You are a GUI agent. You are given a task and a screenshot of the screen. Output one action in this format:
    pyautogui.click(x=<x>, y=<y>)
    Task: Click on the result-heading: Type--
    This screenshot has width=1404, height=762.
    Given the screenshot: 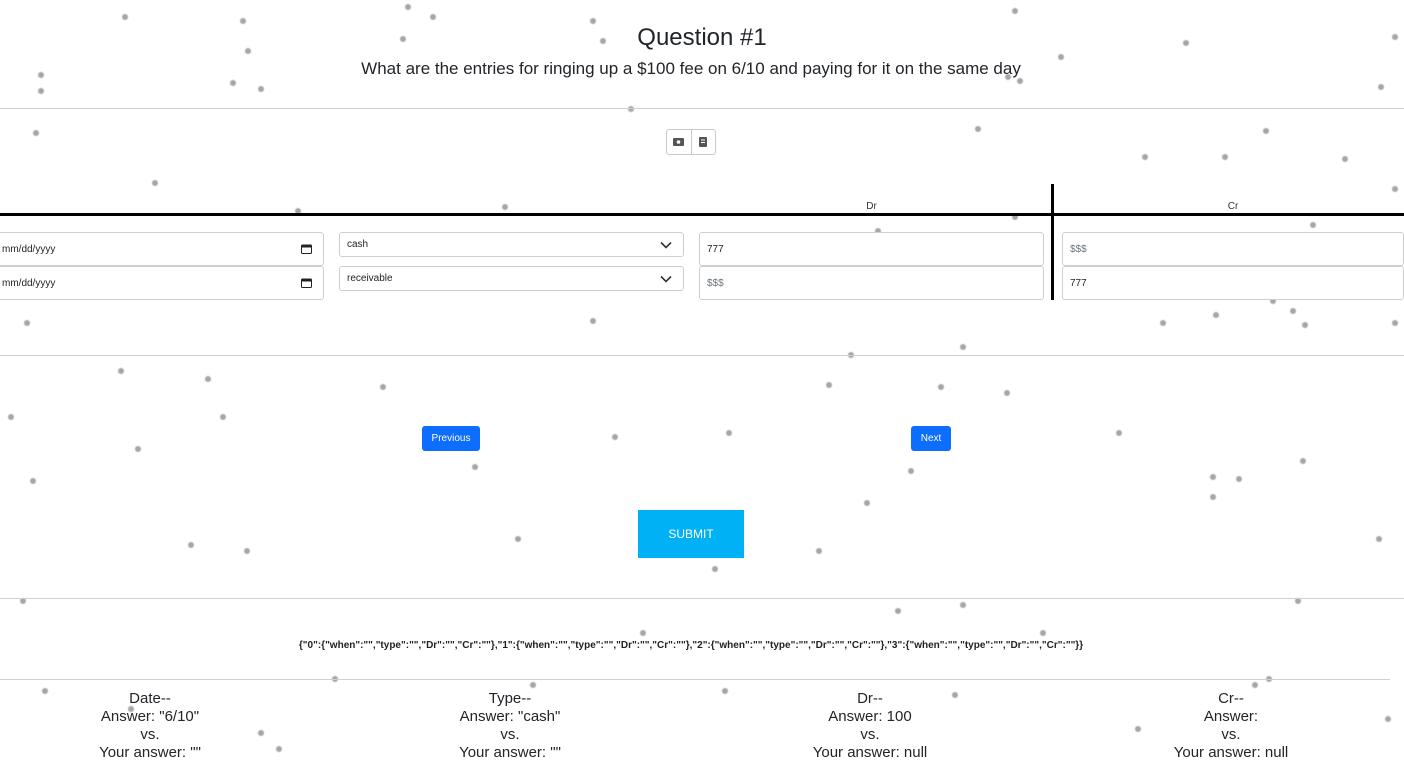 What is the action you would take?
    pyautogui.click(x=510, y=698)
    